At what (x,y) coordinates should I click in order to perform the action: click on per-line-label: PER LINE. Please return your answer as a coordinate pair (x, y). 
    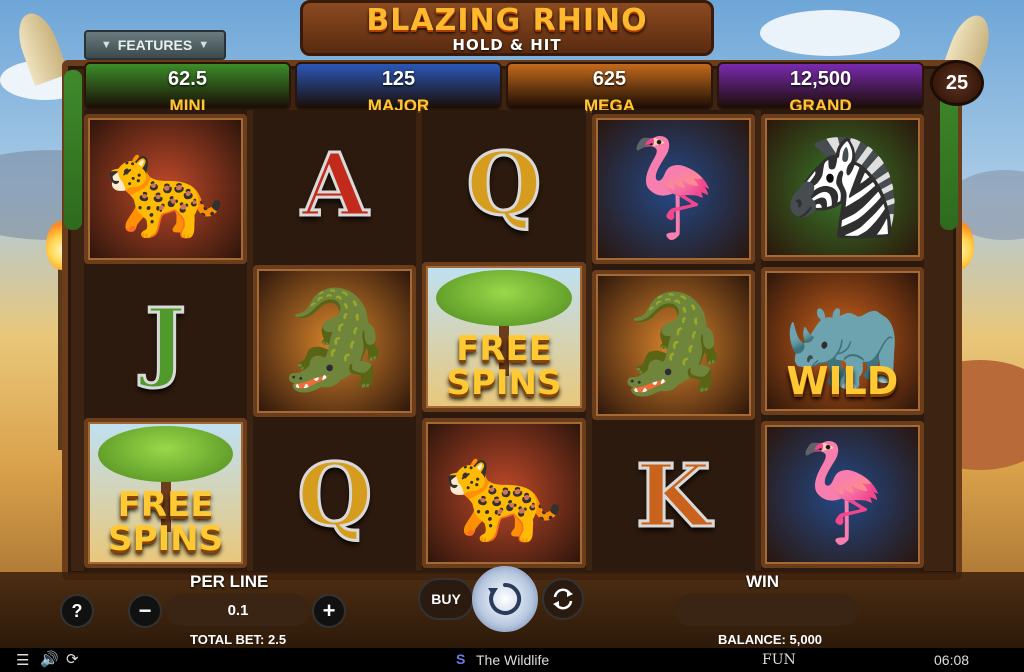
    Looking at the image, I should click on (229, 581).